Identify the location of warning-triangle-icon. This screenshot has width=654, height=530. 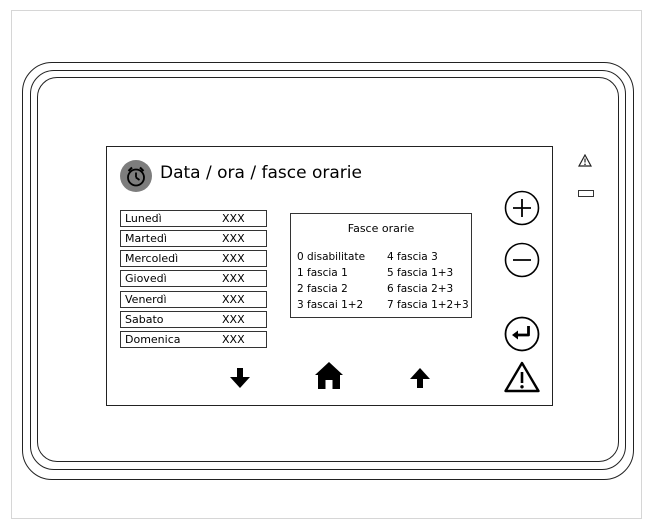
(522, 377).